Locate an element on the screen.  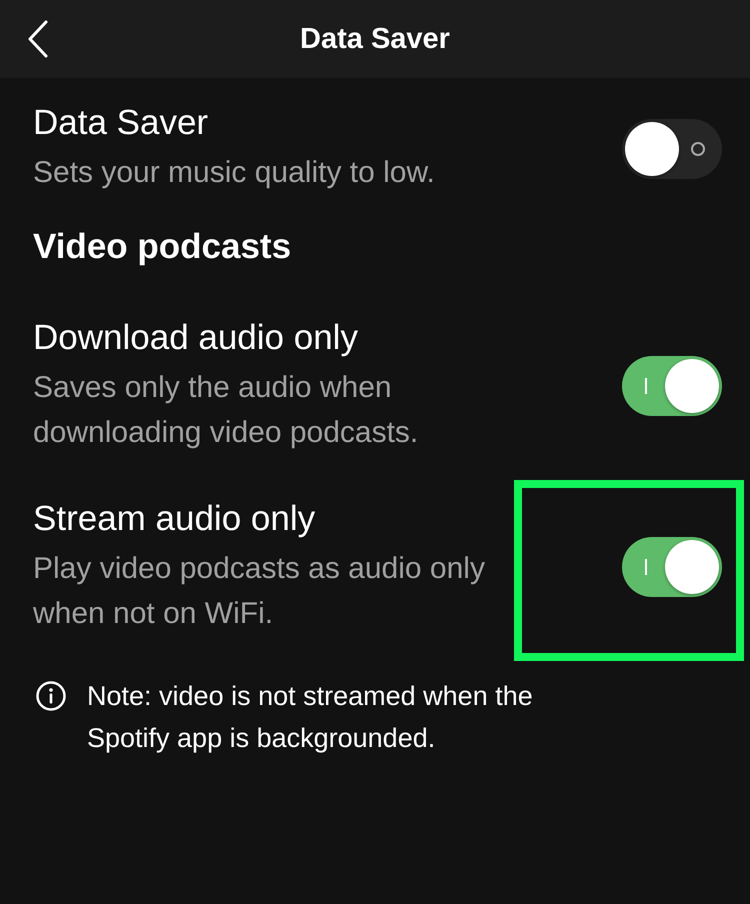
setting-title: Data Saver is located at coordinates (121, 123).